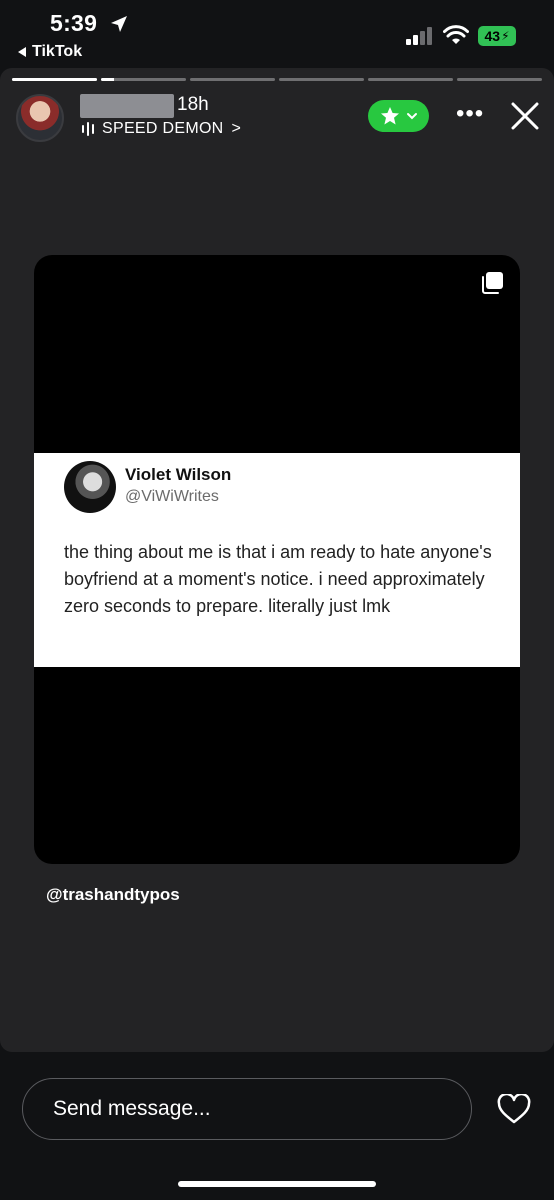 The width and height of the screenshot is (554, 1200). What do you see at coordinates (514, 1109) in the screenshot?
I see `heart-icon` at bounding box center [514, 1109].